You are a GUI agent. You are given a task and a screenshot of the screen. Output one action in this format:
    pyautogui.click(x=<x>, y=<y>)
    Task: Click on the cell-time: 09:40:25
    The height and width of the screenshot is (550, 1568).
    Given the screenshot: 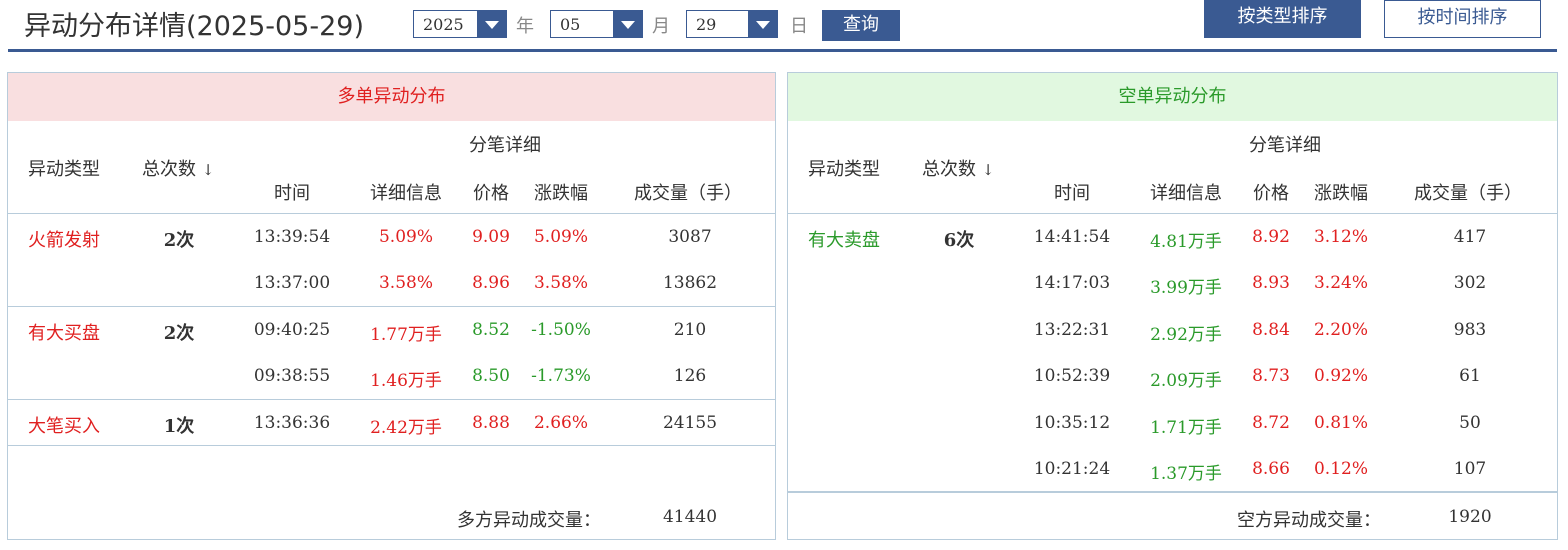 What is the action you would take?
    pyautogui.click(x=292, y=329)
    